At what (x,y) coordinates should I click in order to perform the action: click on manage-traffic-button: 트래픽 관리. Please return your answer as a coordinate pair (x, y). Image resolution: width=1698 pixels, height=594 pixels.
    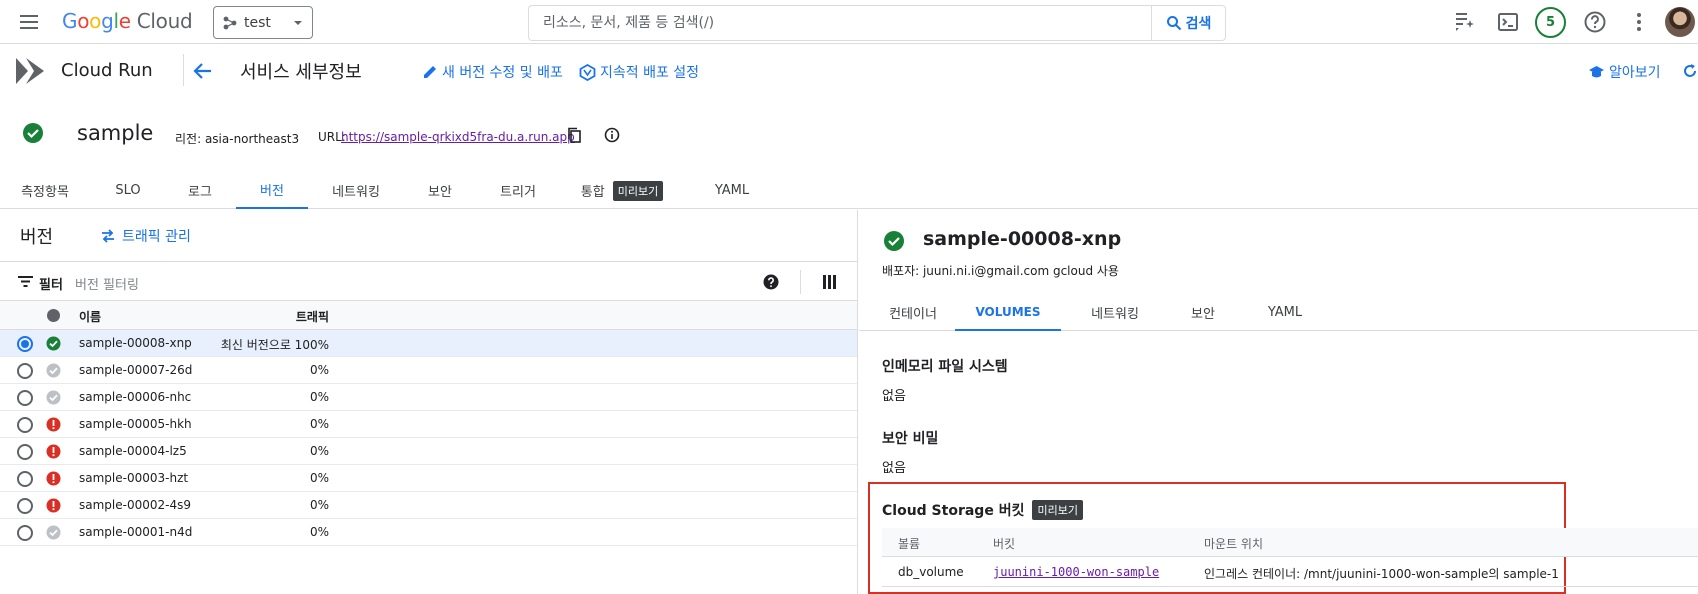
    Looking at the image, I should click on (145, 236).